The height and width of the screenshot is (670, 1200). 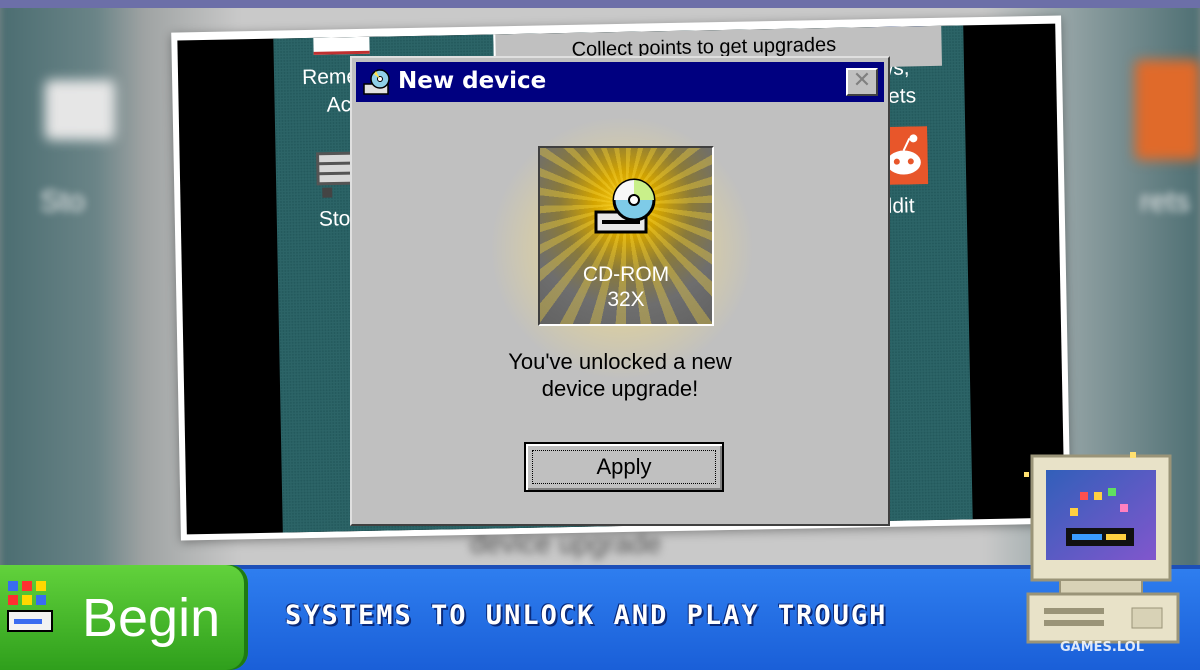 I want to click on begin-button: Begin, so click(x=124, y=617).